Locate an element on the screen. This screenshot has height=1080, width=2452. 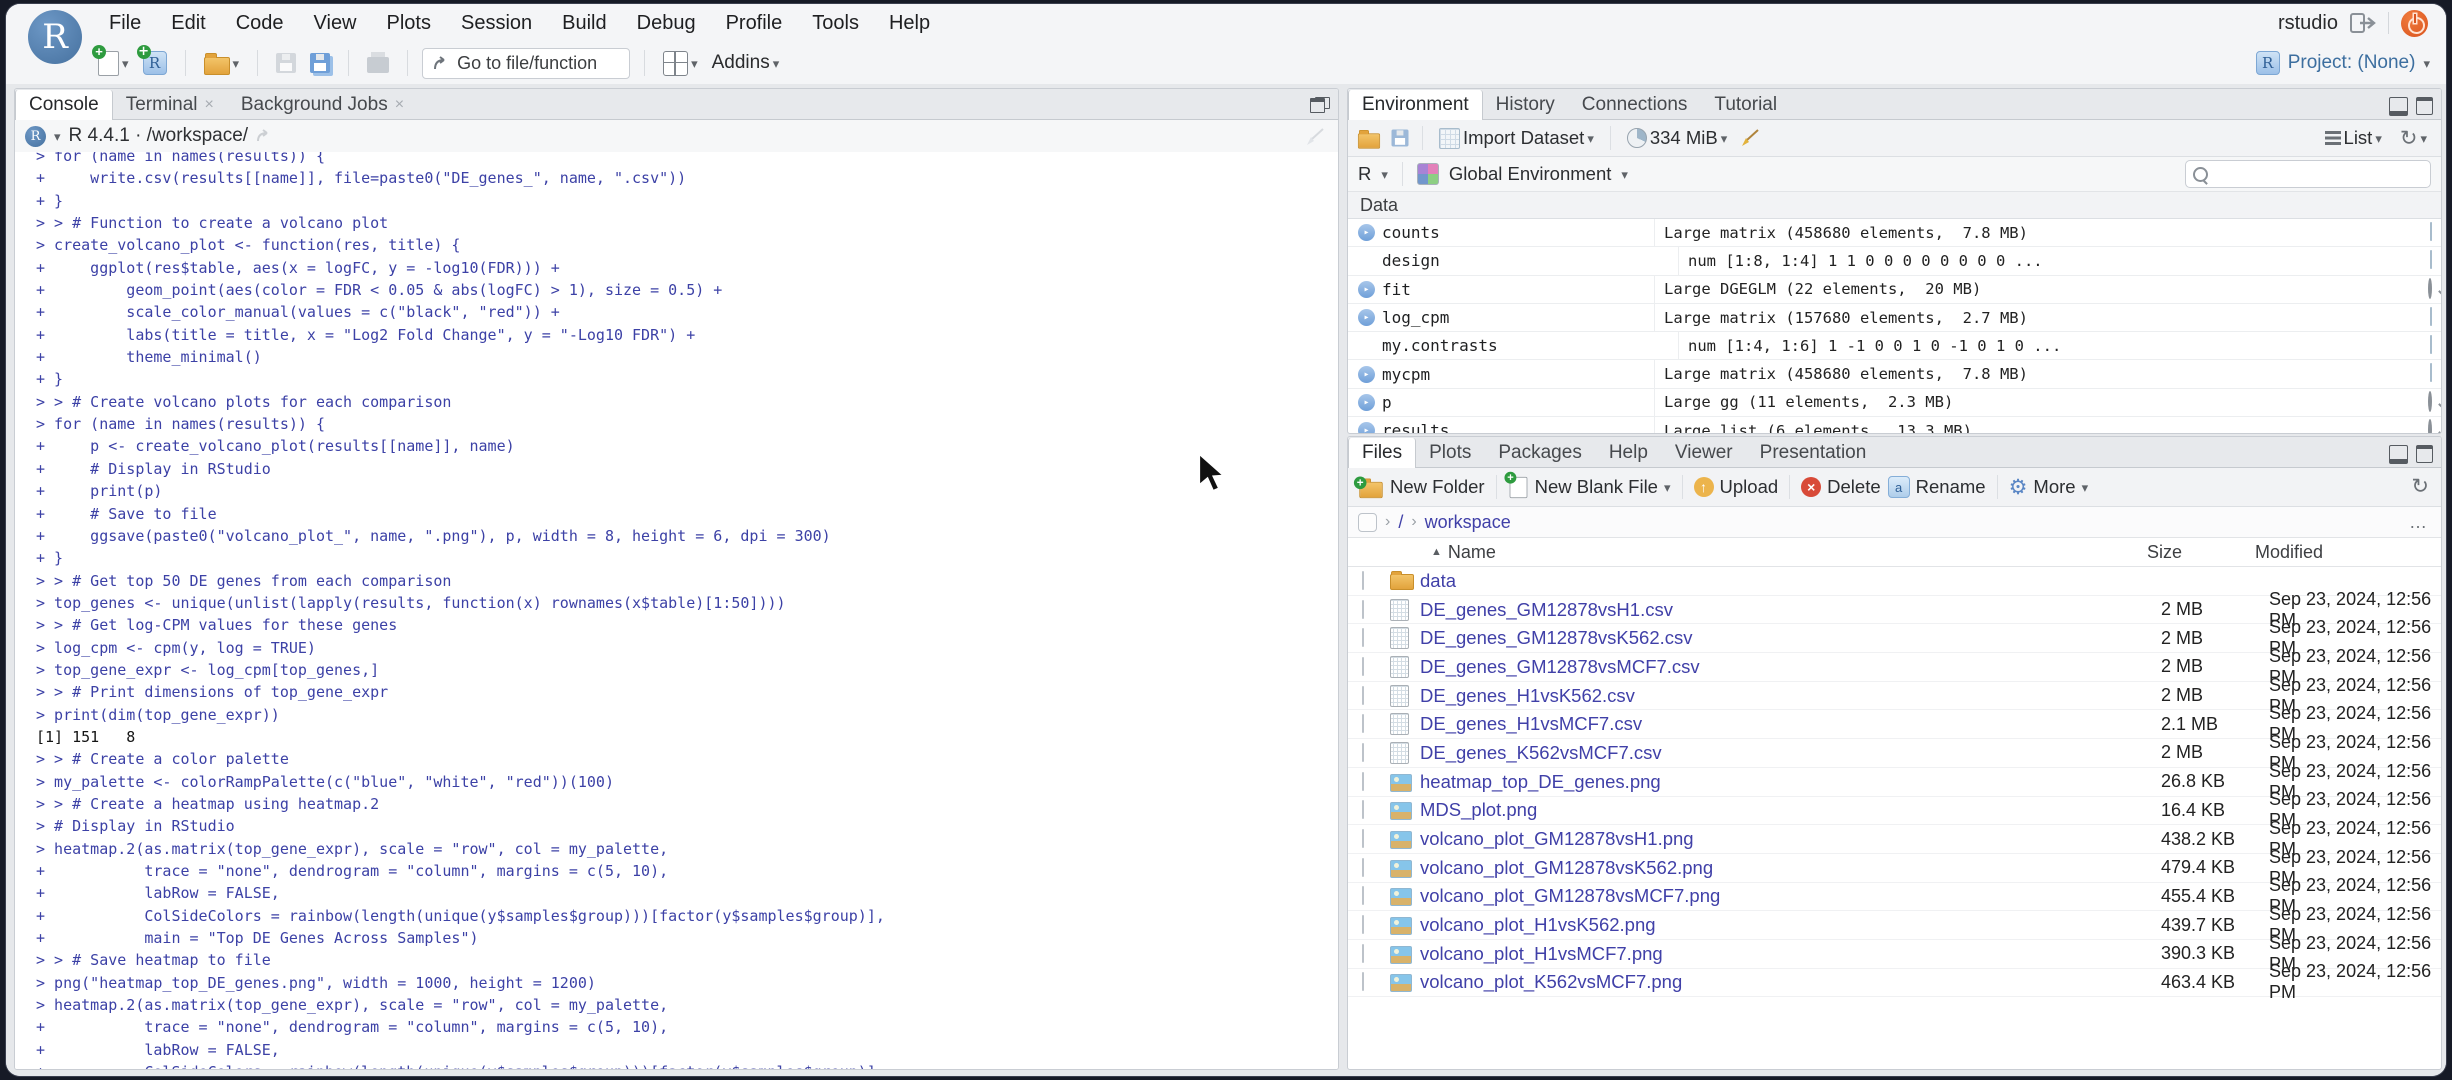
column-header-name: ▲ Name is located at coordinates (1747, 552).